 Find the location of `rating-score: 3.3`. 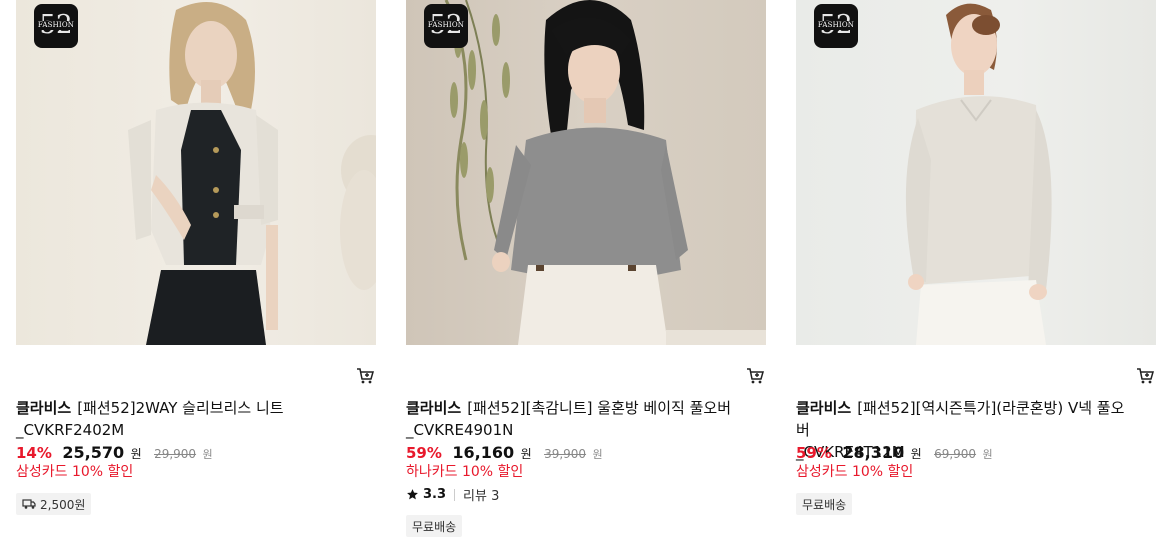

rating-score: 3.3 is located at coordinates (435, 494).